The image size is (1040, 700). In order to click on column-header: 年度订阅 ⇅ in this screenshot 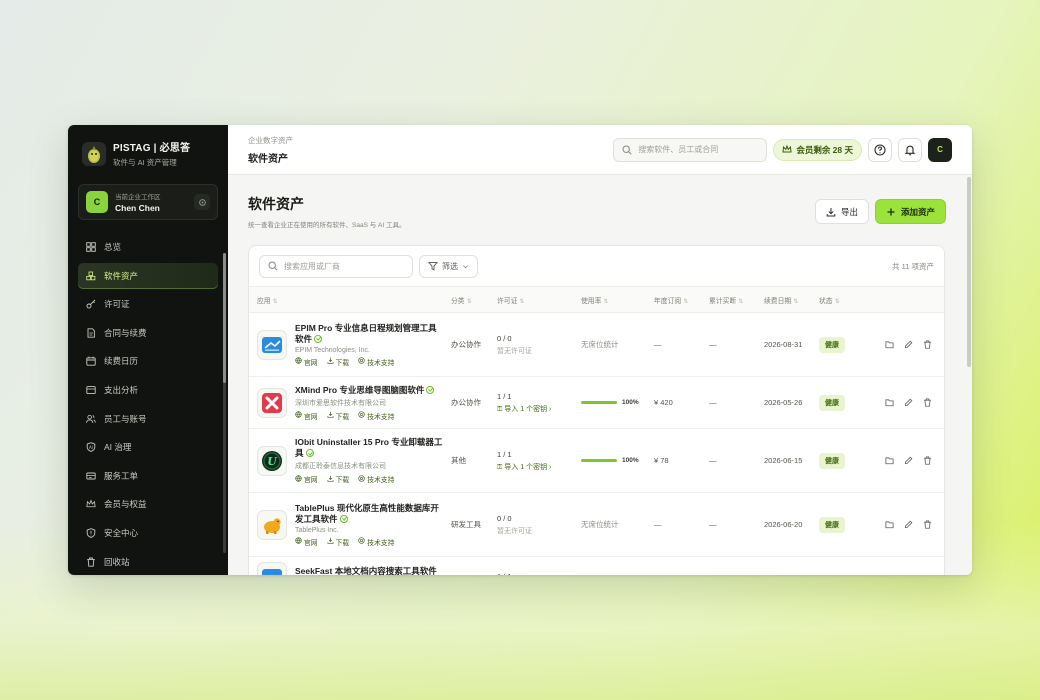, I will do `click(677, 299)`.